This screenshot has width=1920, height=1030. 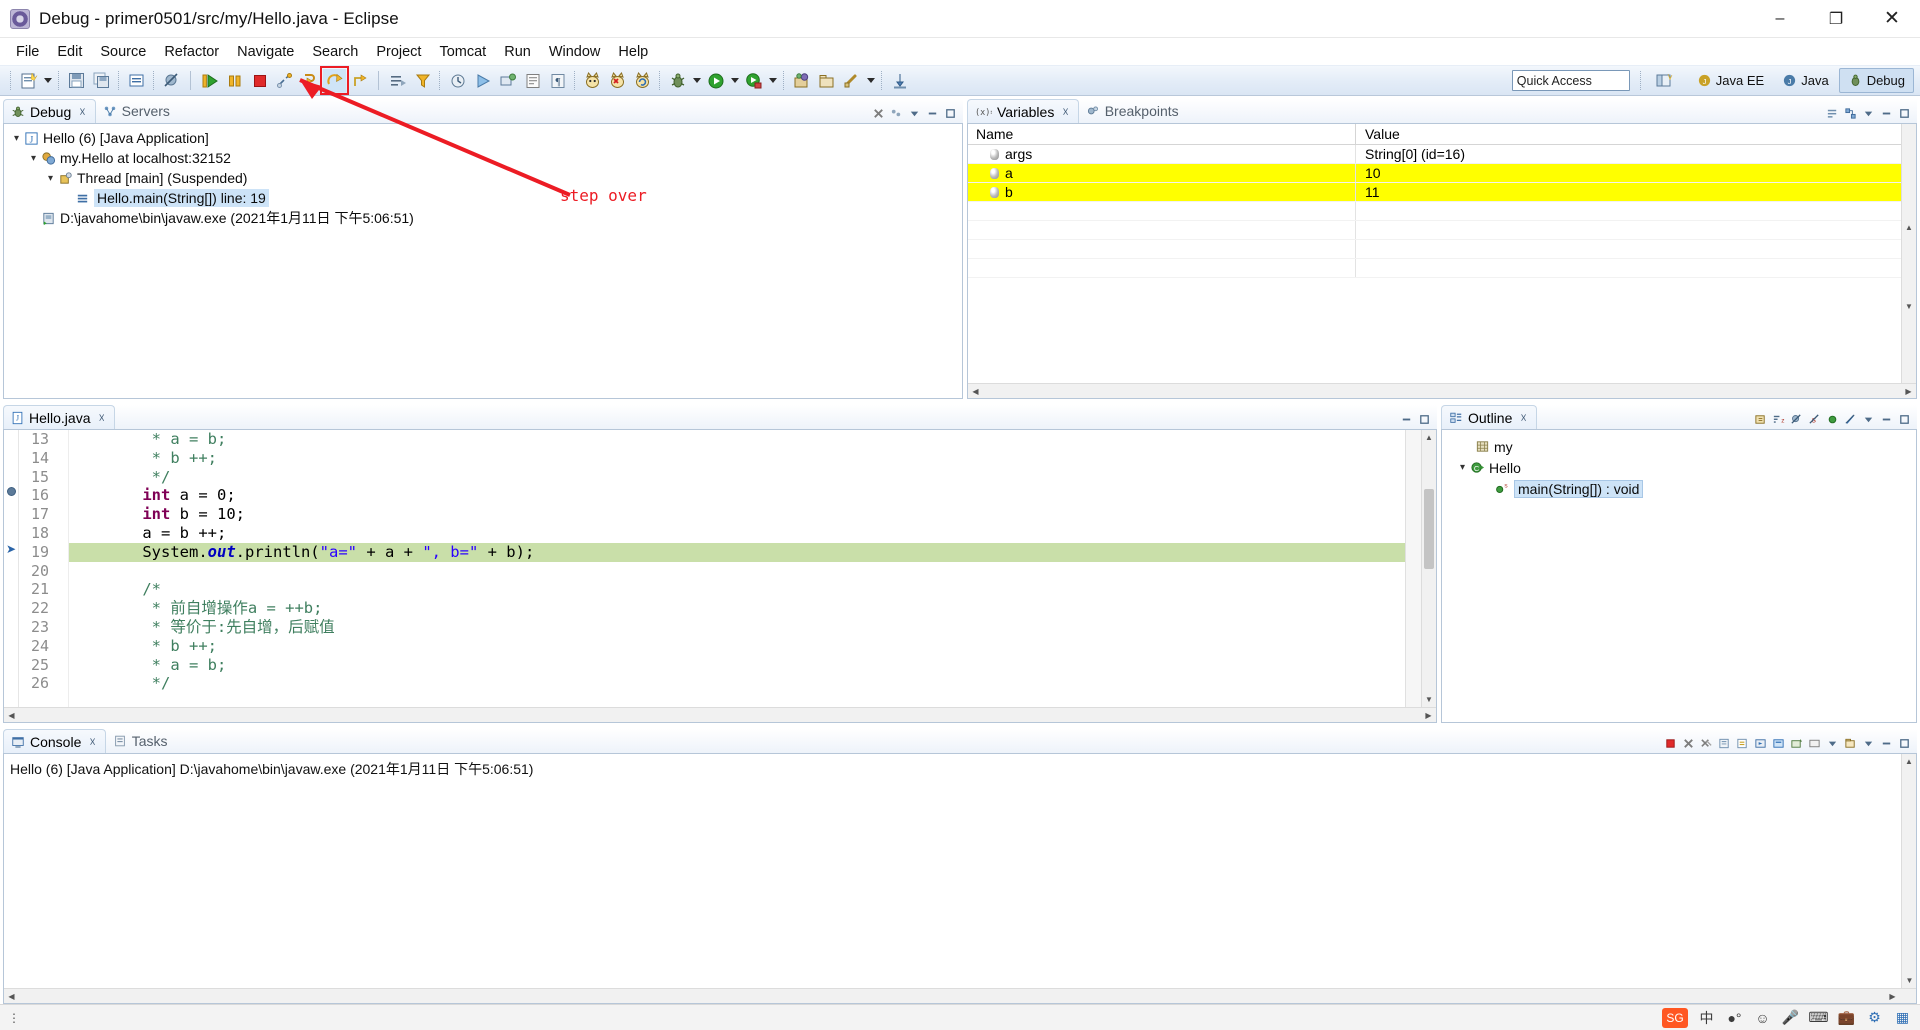 What do you see at coordinates (517, 52) in the screenshot?
I see `menu-run: Run` at bounding box center [517, 52].